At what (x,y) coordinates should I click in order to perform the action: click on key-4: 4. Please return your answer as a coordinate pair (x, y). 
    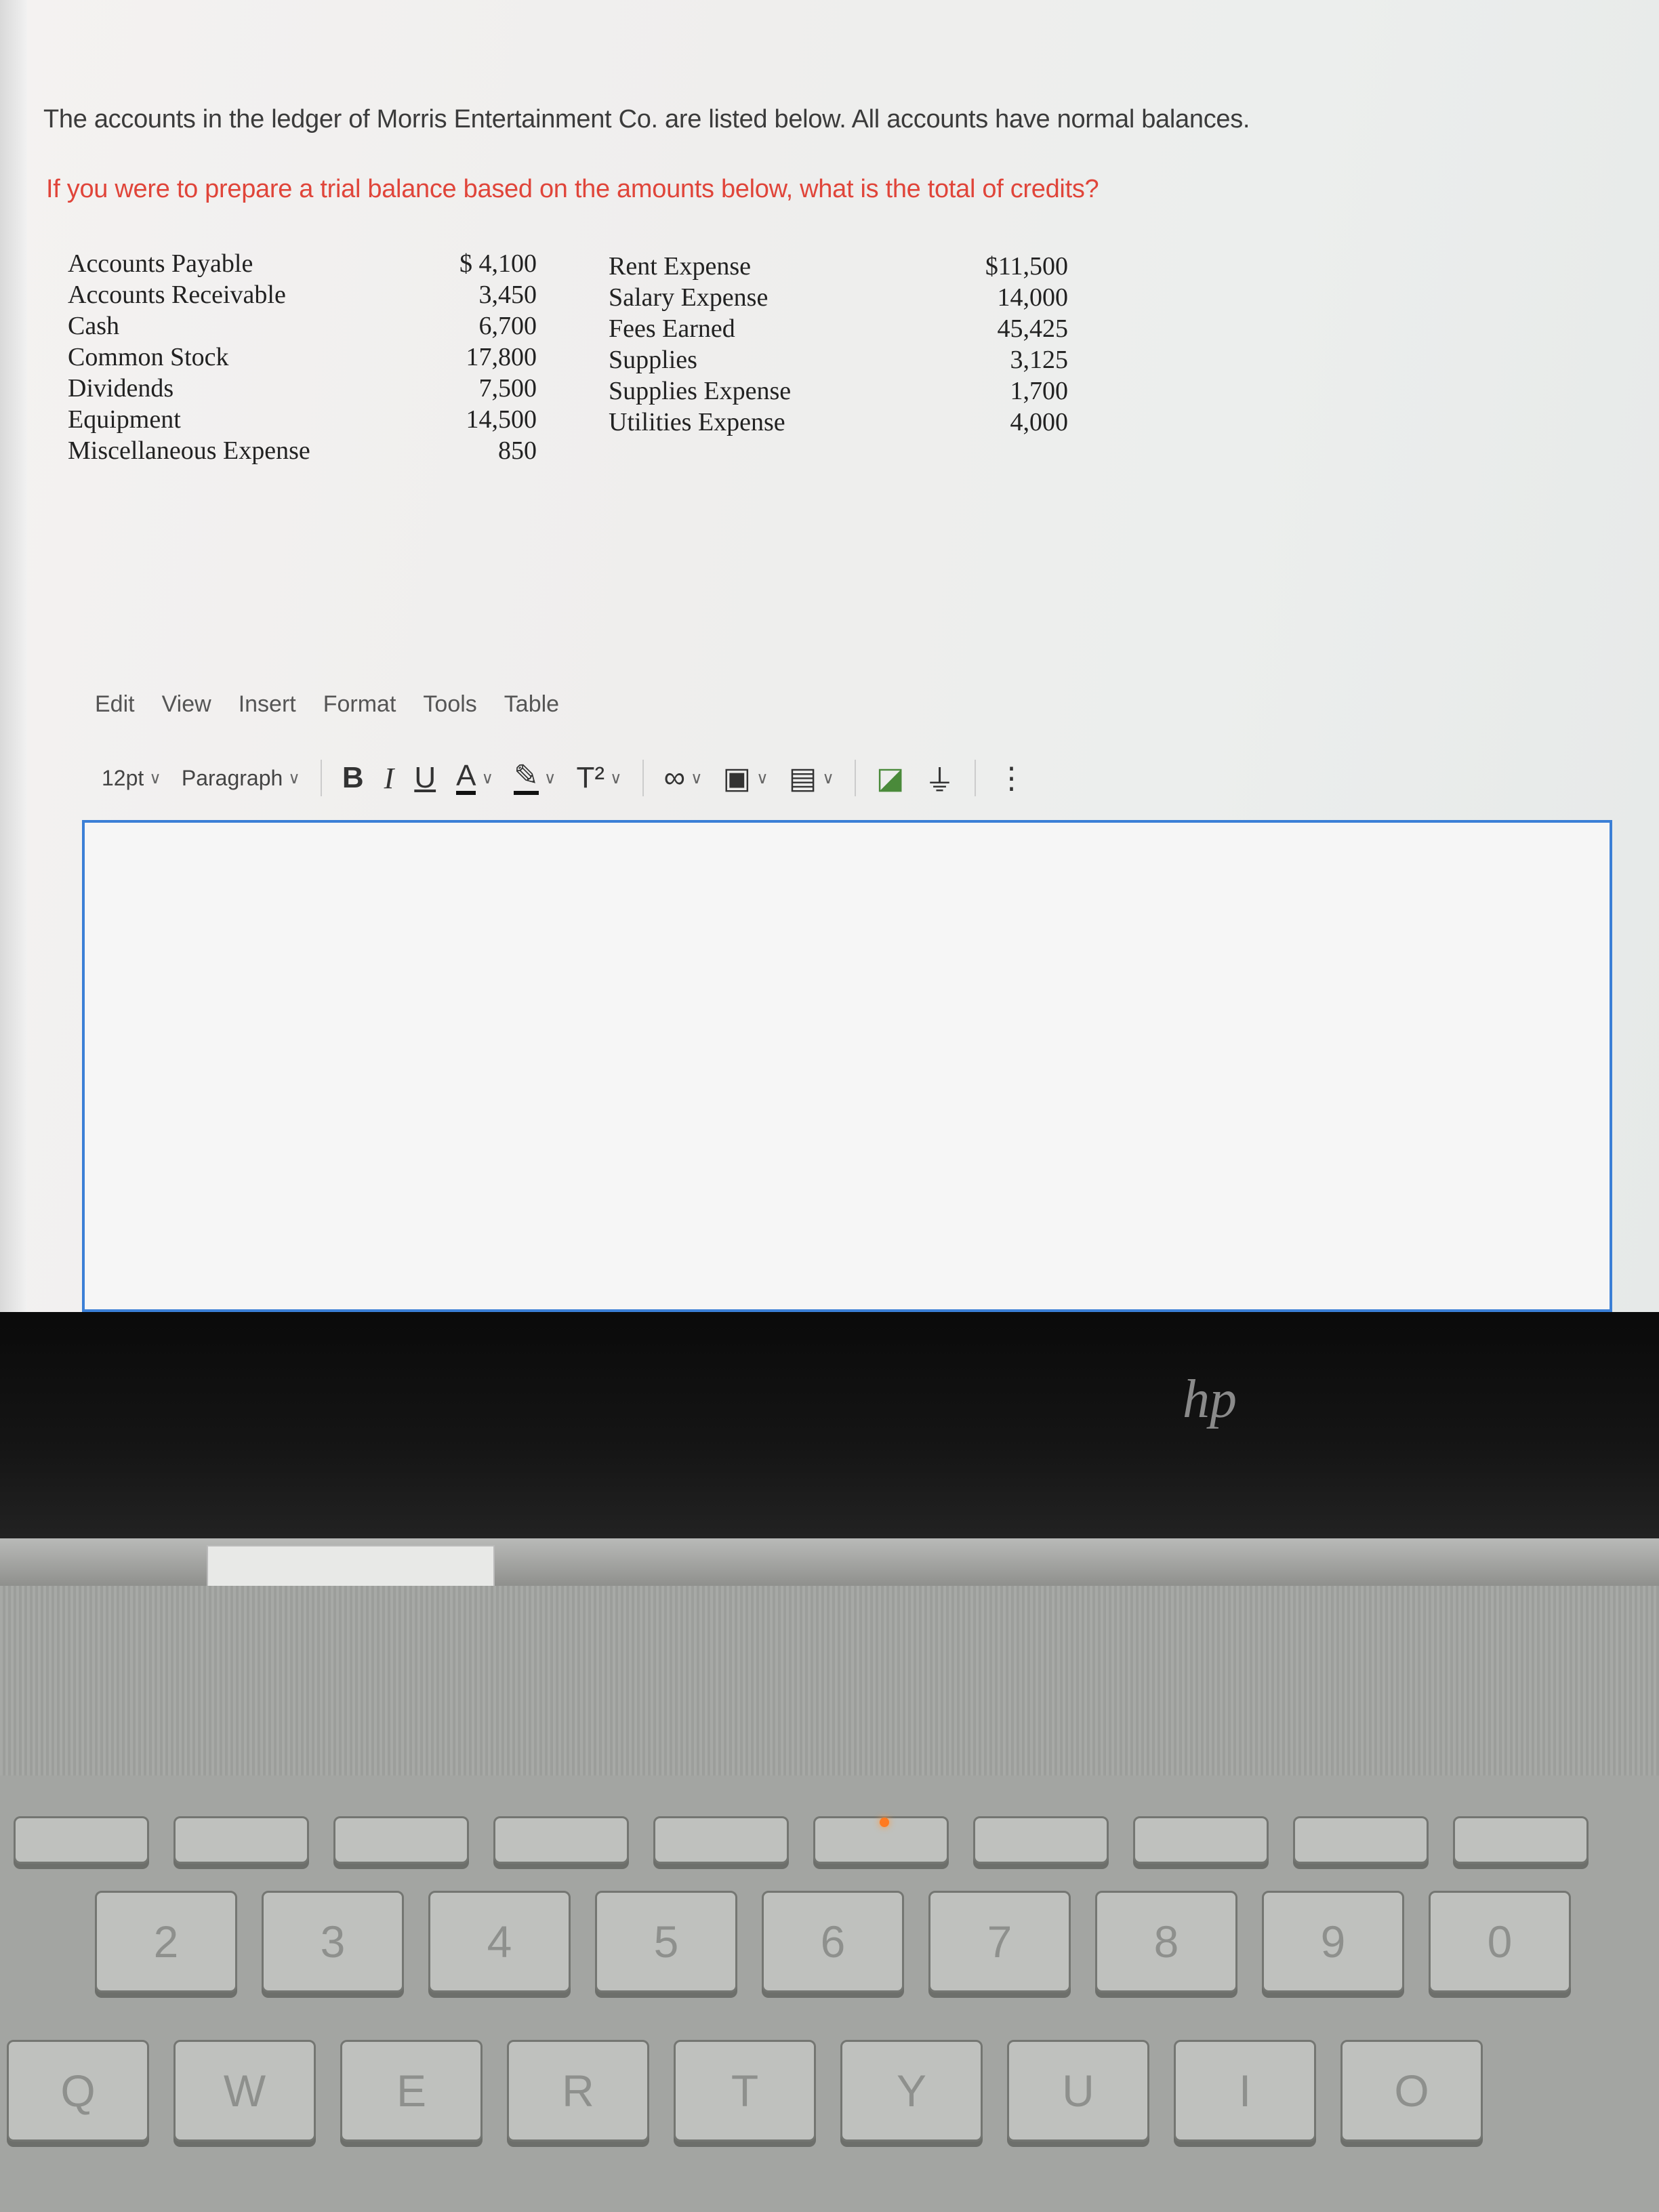
    Looking at the image, I should click on (500, 1941).